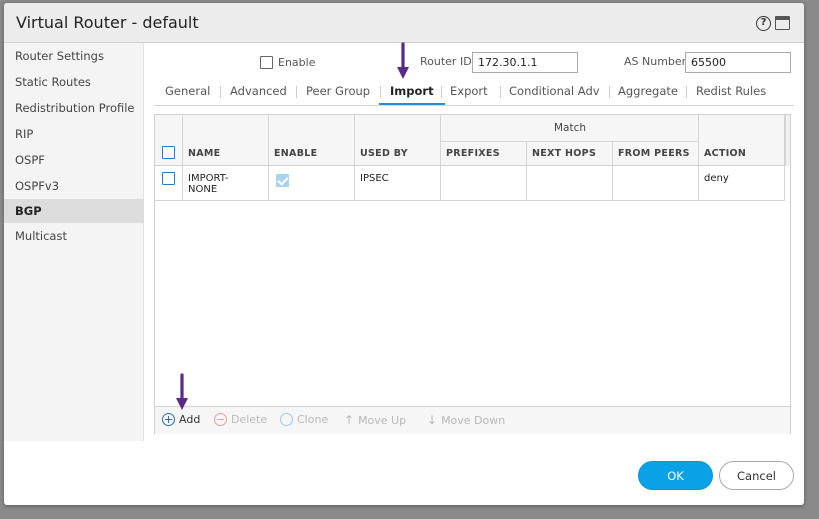 Image resolution: width=819 pixels, height=519 pixels. Describe the element at coordinates (295, 153) in the screenshot. I see `column-header-enable: ENABLE` at that location.